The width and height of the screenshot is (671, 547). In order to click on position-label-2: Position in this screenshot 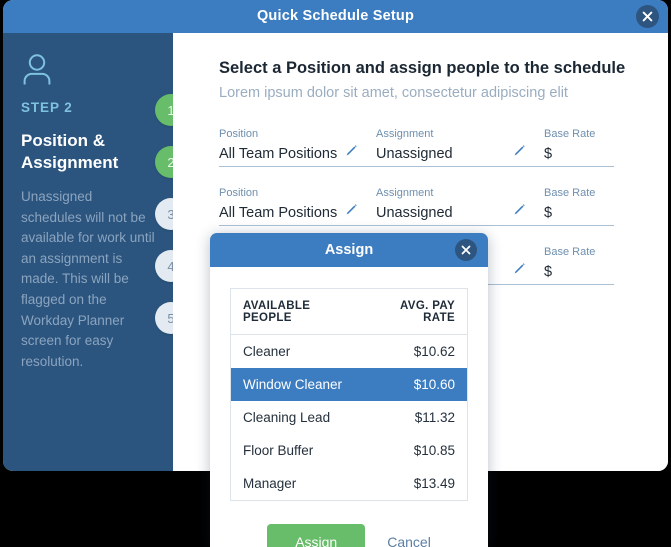, I will do `click(239, 193)`.